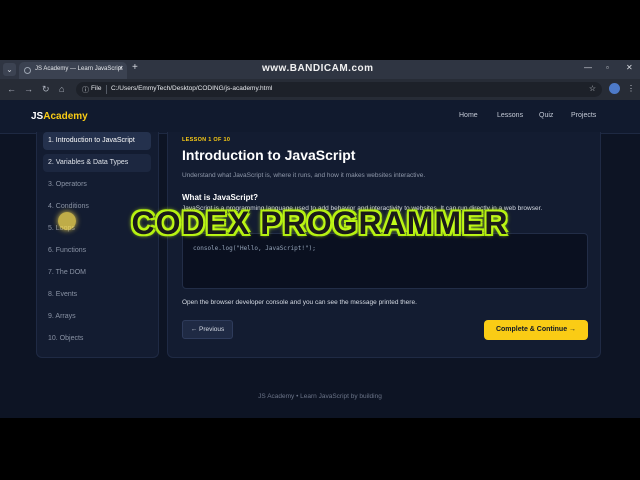 Image resolution: width=640 pixels, height=480 pixels. What do you see at coordinates (61, 89) in the screenshot?
I see `home-button: ⌂` at bounding box center [61, 89].